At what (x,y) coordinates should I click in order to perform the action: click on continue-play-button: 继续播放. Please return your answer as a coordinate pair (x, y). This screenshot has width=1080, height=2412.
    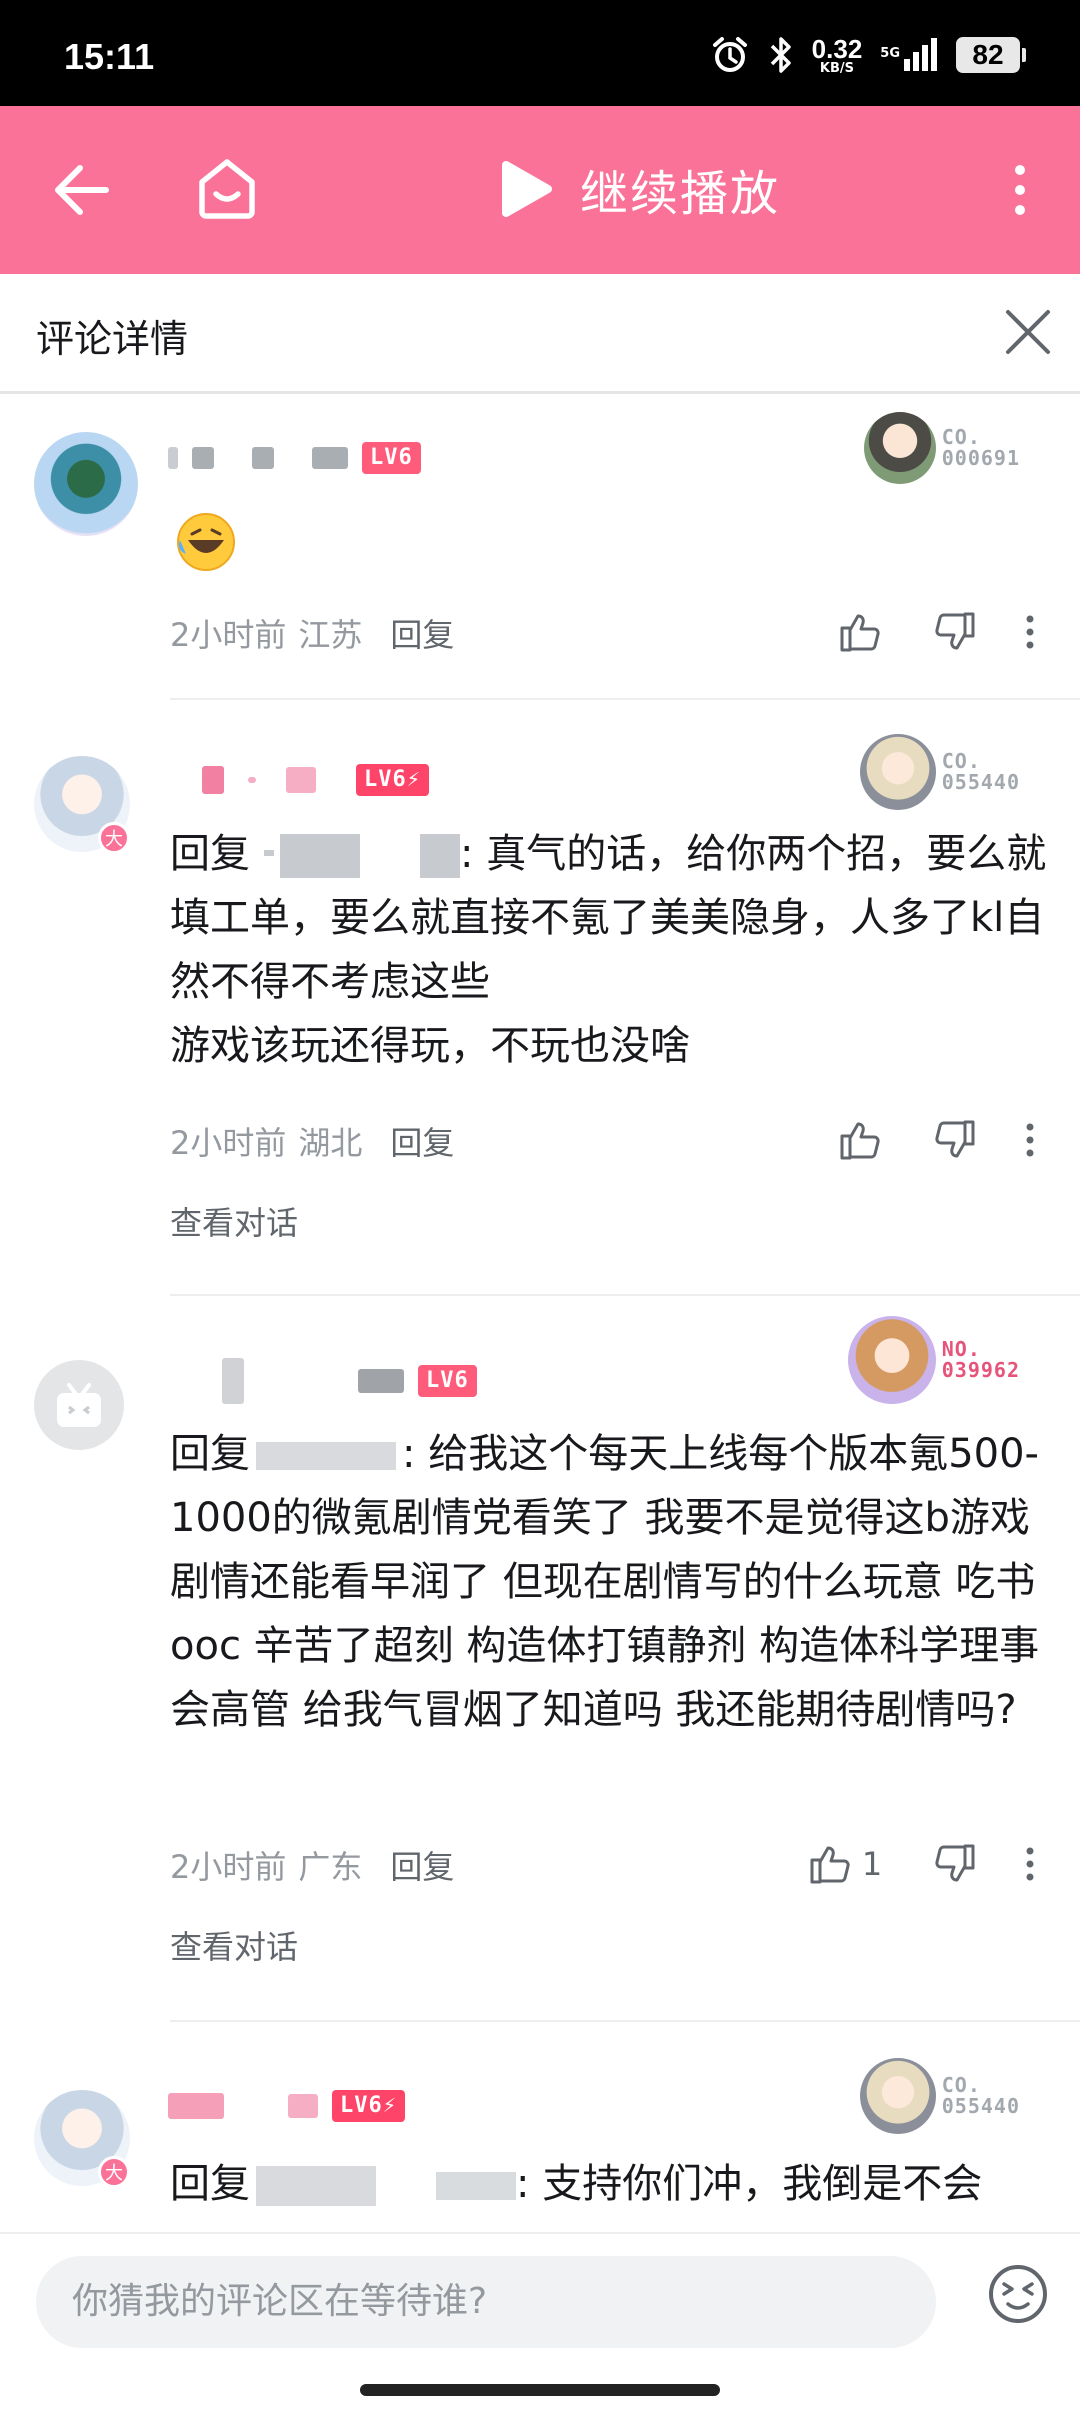
    Looking at the image, I should click on (640, 189).